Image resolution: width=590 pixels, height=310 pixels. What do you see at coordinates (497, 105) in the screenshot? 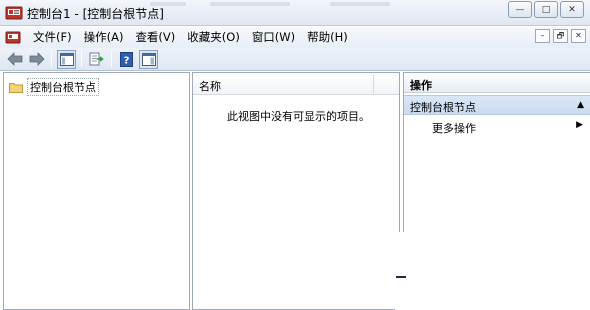
I see `actions-section-console-root: 控制台根节点 ▲` at bounding box center [497, 105].